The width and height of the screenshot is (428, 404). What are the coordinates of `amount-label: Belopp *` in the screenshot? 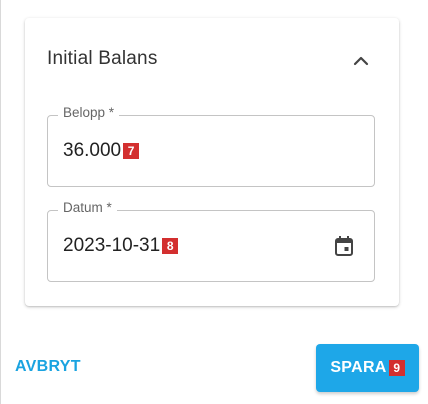 It's located at (89, 112).